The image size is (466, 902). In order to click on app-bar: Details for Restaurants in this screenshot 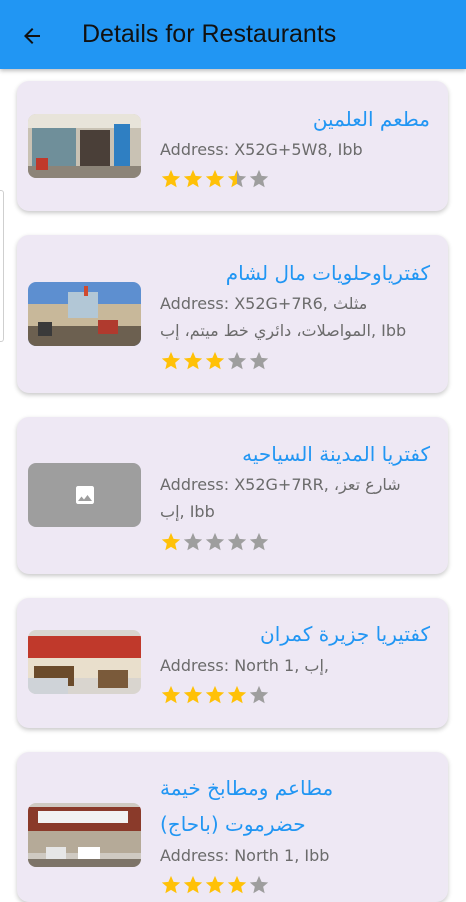, I will do `click(233, 34)`.